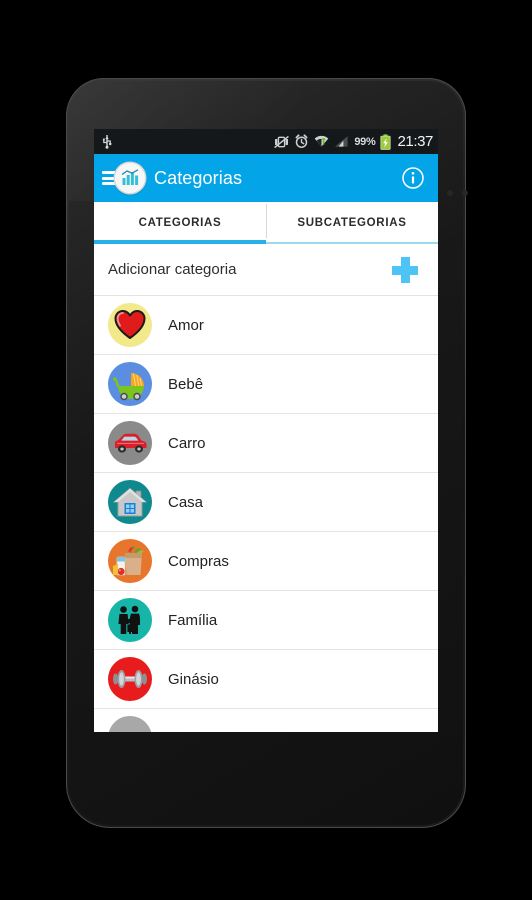 This screenshot has width=532, height=900. Describe the element at coordinates (130, 502) in the screenshot. I see `house-icon` at that location.